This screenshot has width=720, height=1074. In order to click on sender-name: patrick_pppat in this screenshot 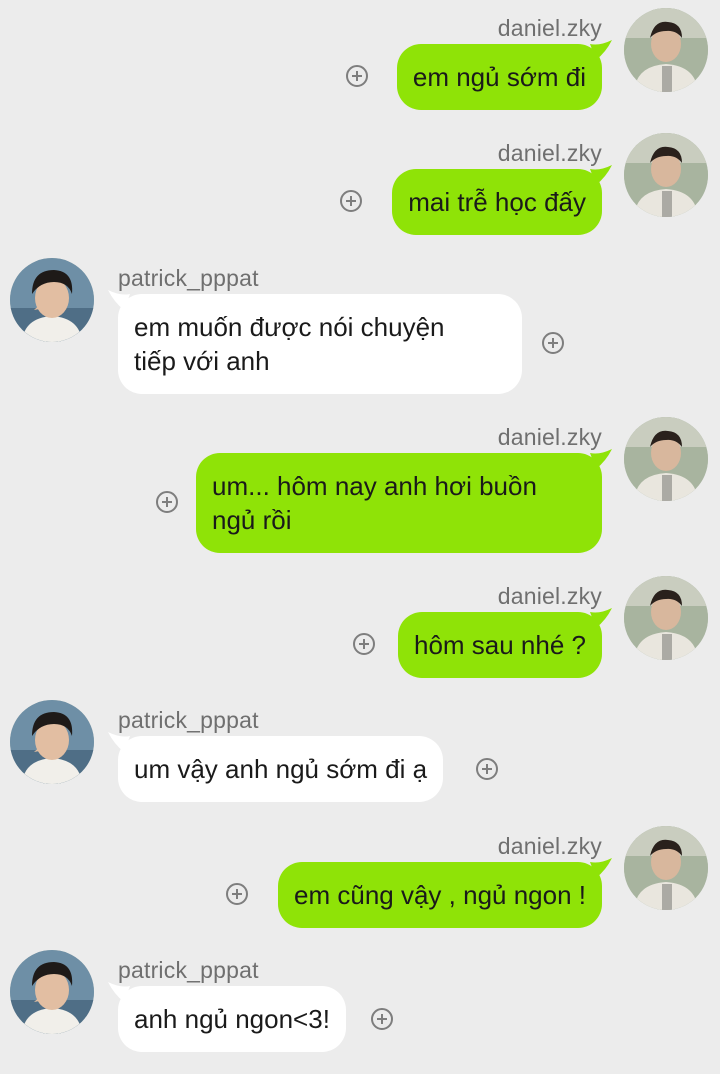, I will do `click(188, 970)`.